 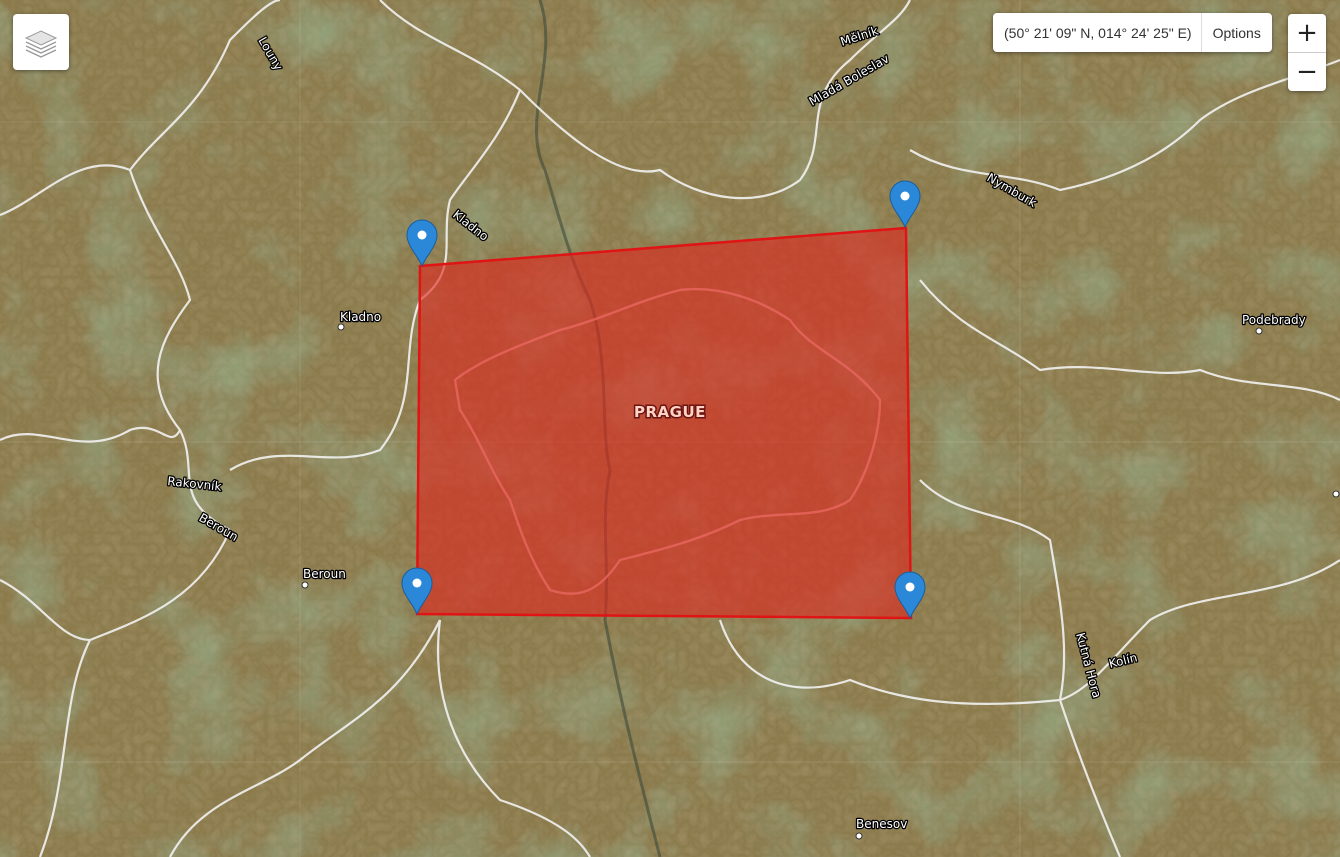 I want to click on layers-icon, so click(x=41, y=44).